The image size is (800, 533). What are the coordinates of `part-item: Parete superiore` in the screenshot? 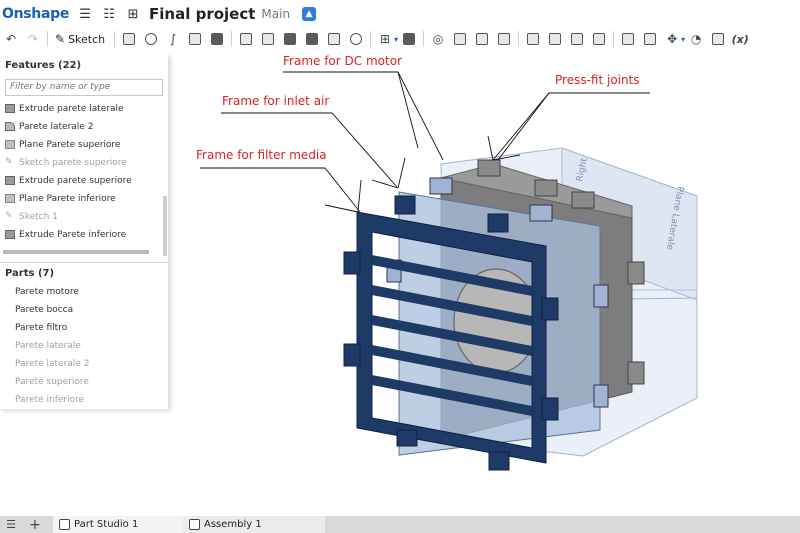 It's located at (84, 382).